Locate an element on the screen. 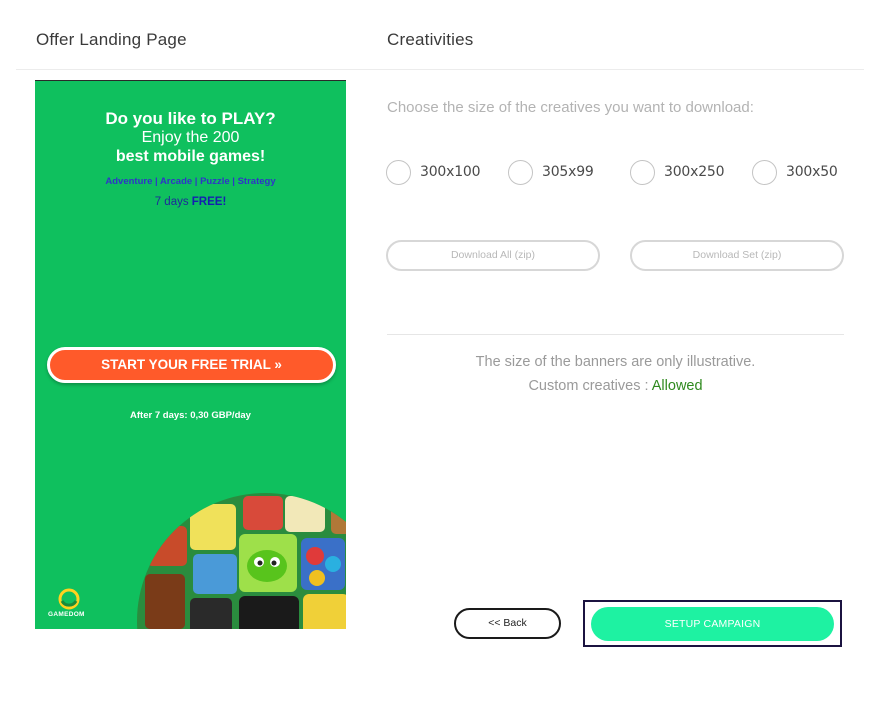 This screenshot has width=878, height=702. download-all-button: Download All (zip) is located at coordinates (493, 255).